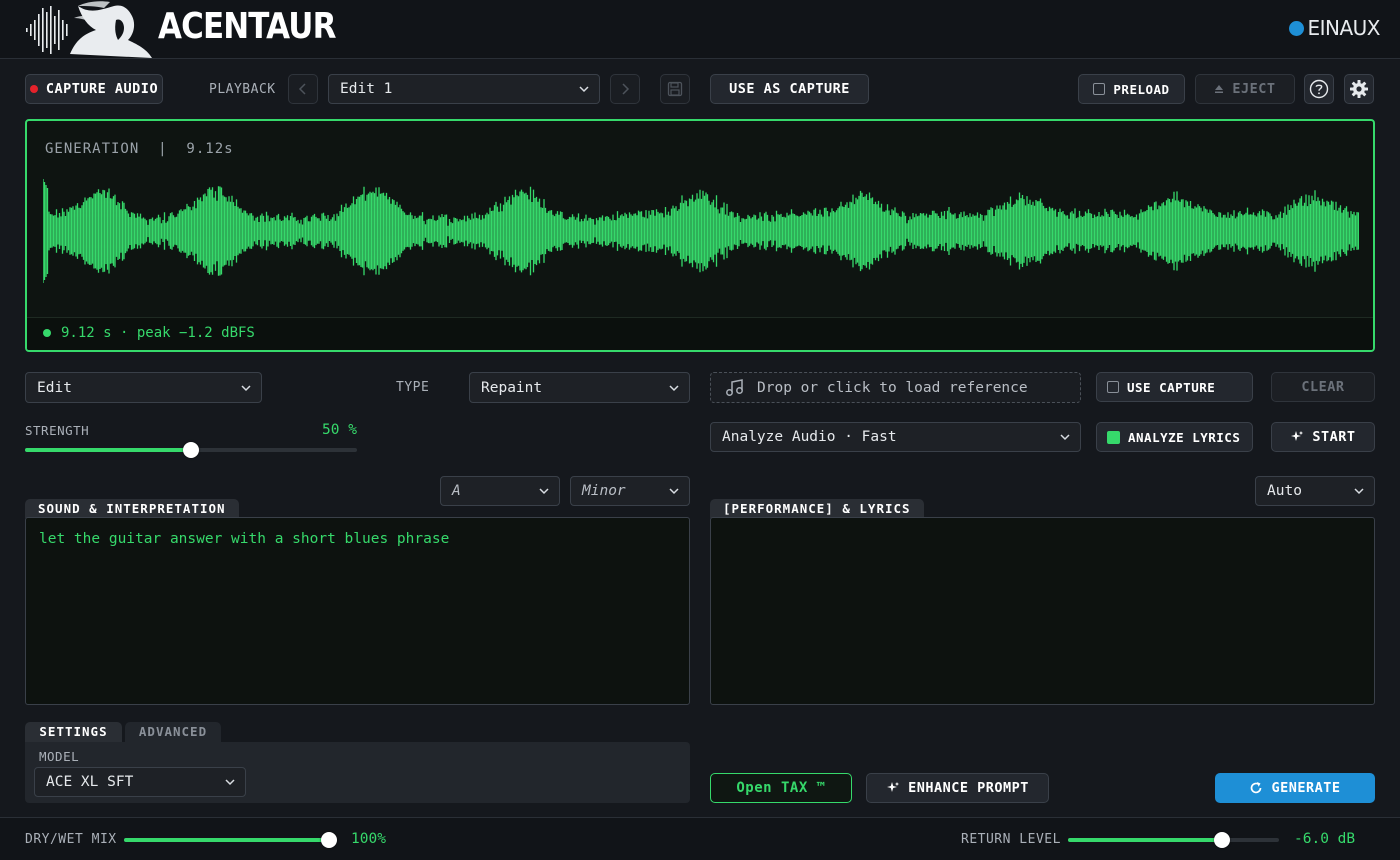 The image size is (1400, 860). Describe the element at coordinates (1099, 89) in the screenshot. I see `preload-checkbox` at that location.